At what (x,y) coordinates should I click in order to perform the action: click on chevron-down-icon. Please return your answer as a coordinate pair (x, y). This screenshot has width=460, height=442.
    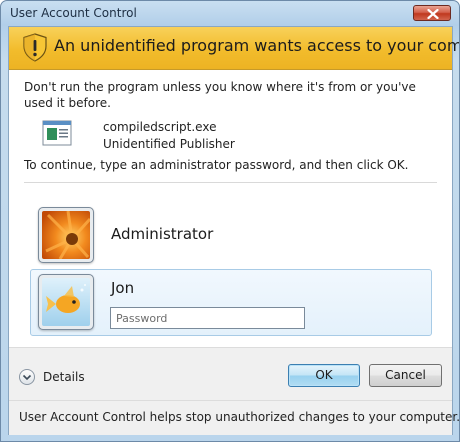
    Looking at the image, I should click on (27, 377).